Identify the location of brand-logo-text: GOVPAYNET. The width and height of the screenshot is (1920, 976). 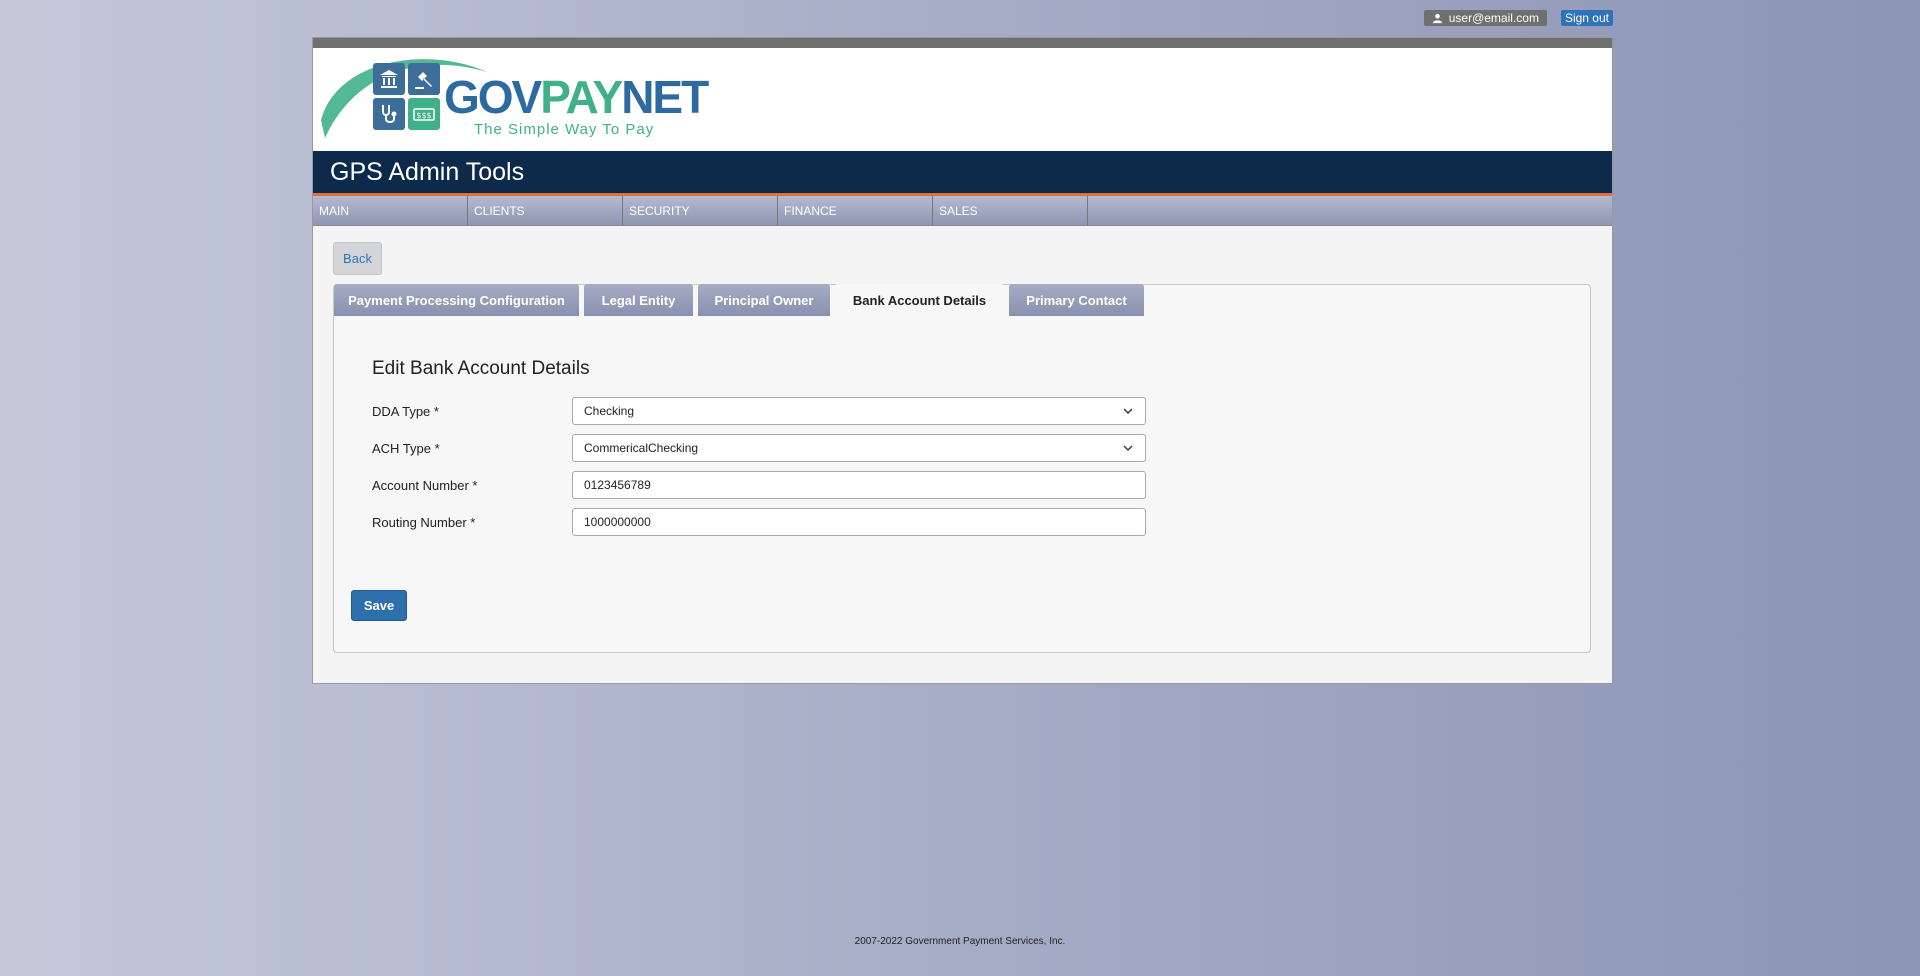
(576, 97).